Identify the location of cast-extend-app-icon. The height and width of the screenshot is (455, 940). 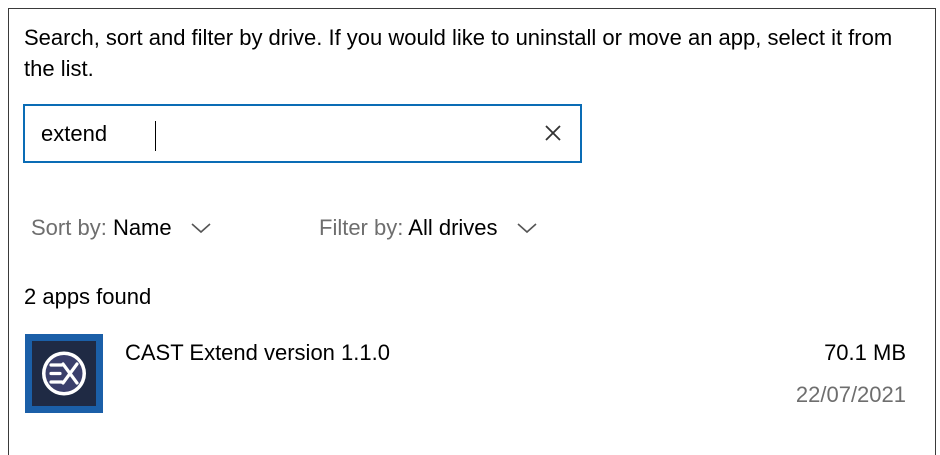
(64, 373).